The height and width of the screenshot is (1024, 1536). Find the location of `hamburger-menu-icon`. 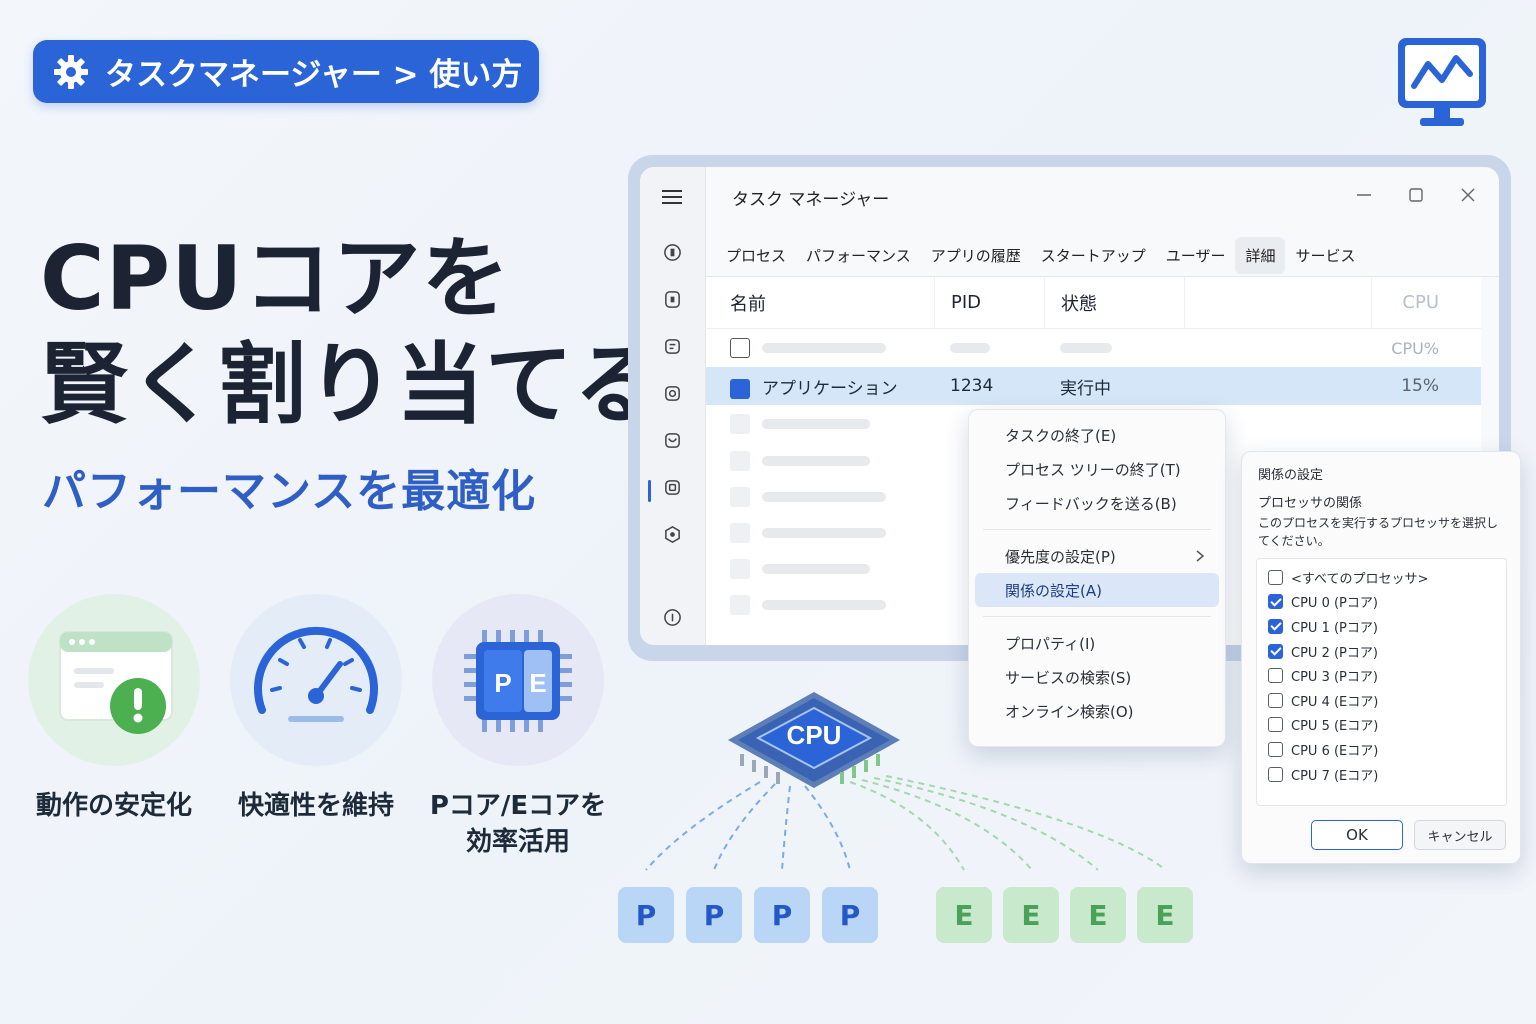

hamburger-menu-icon is located at coordinates (672, 197).